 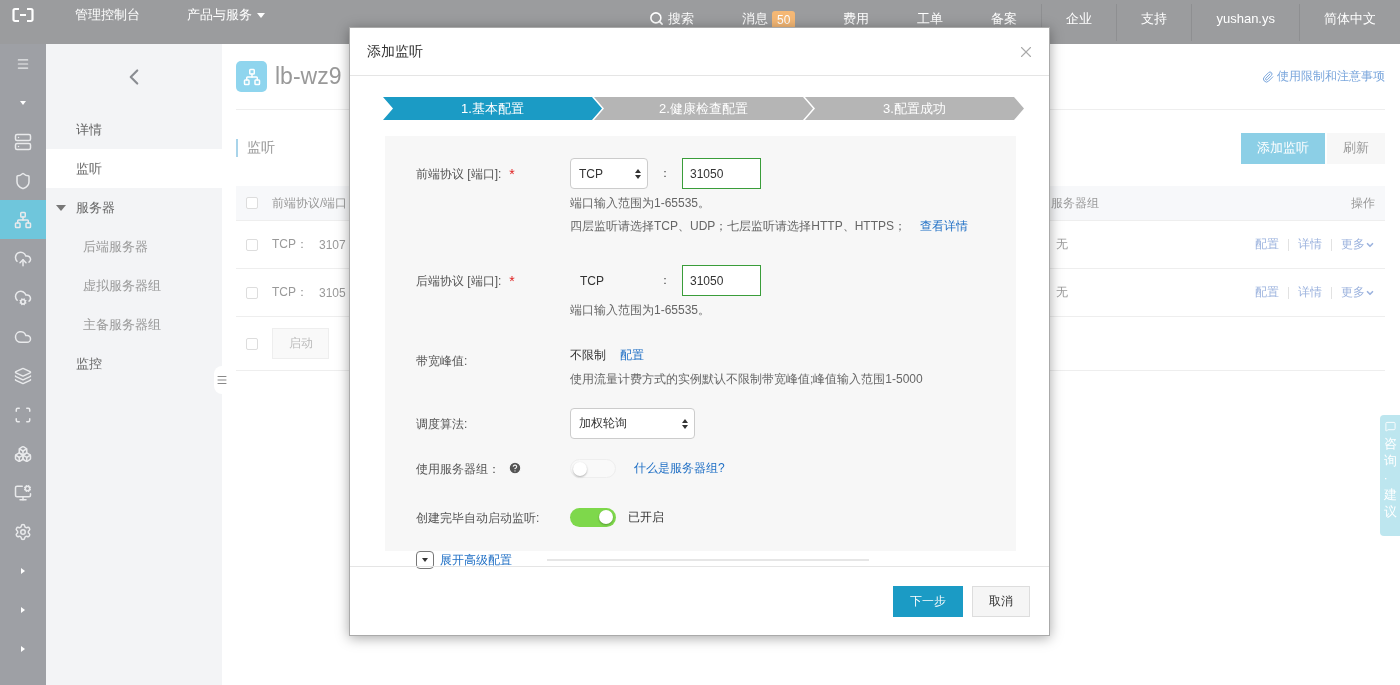 What do you see at coordinates (134, 207) in the screenshot?
I see `sidebar-item: 服务器` at bounding box center [134, 207].